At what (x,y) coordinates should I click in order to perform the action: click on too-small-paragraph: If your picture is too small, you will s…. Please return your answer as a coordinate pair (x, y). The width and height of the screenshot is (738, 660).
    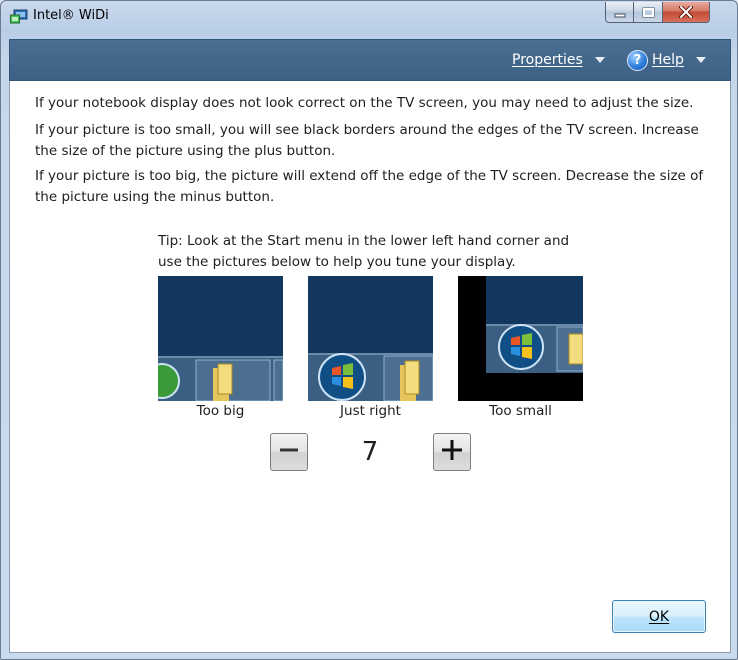
    Looking at the image, I should click on (367, 140).